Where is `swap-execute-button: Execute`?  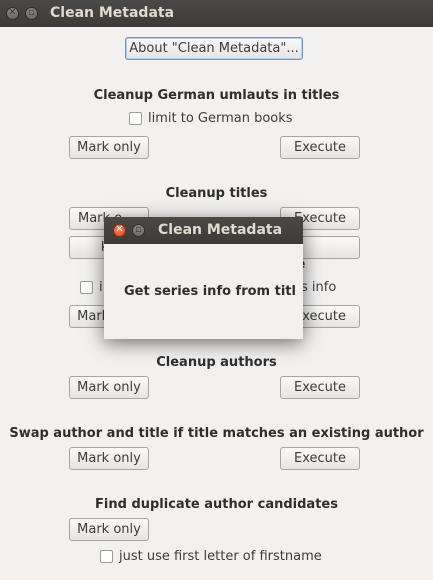 swap-execute-button: Execute is located at coordinates (320, 458).